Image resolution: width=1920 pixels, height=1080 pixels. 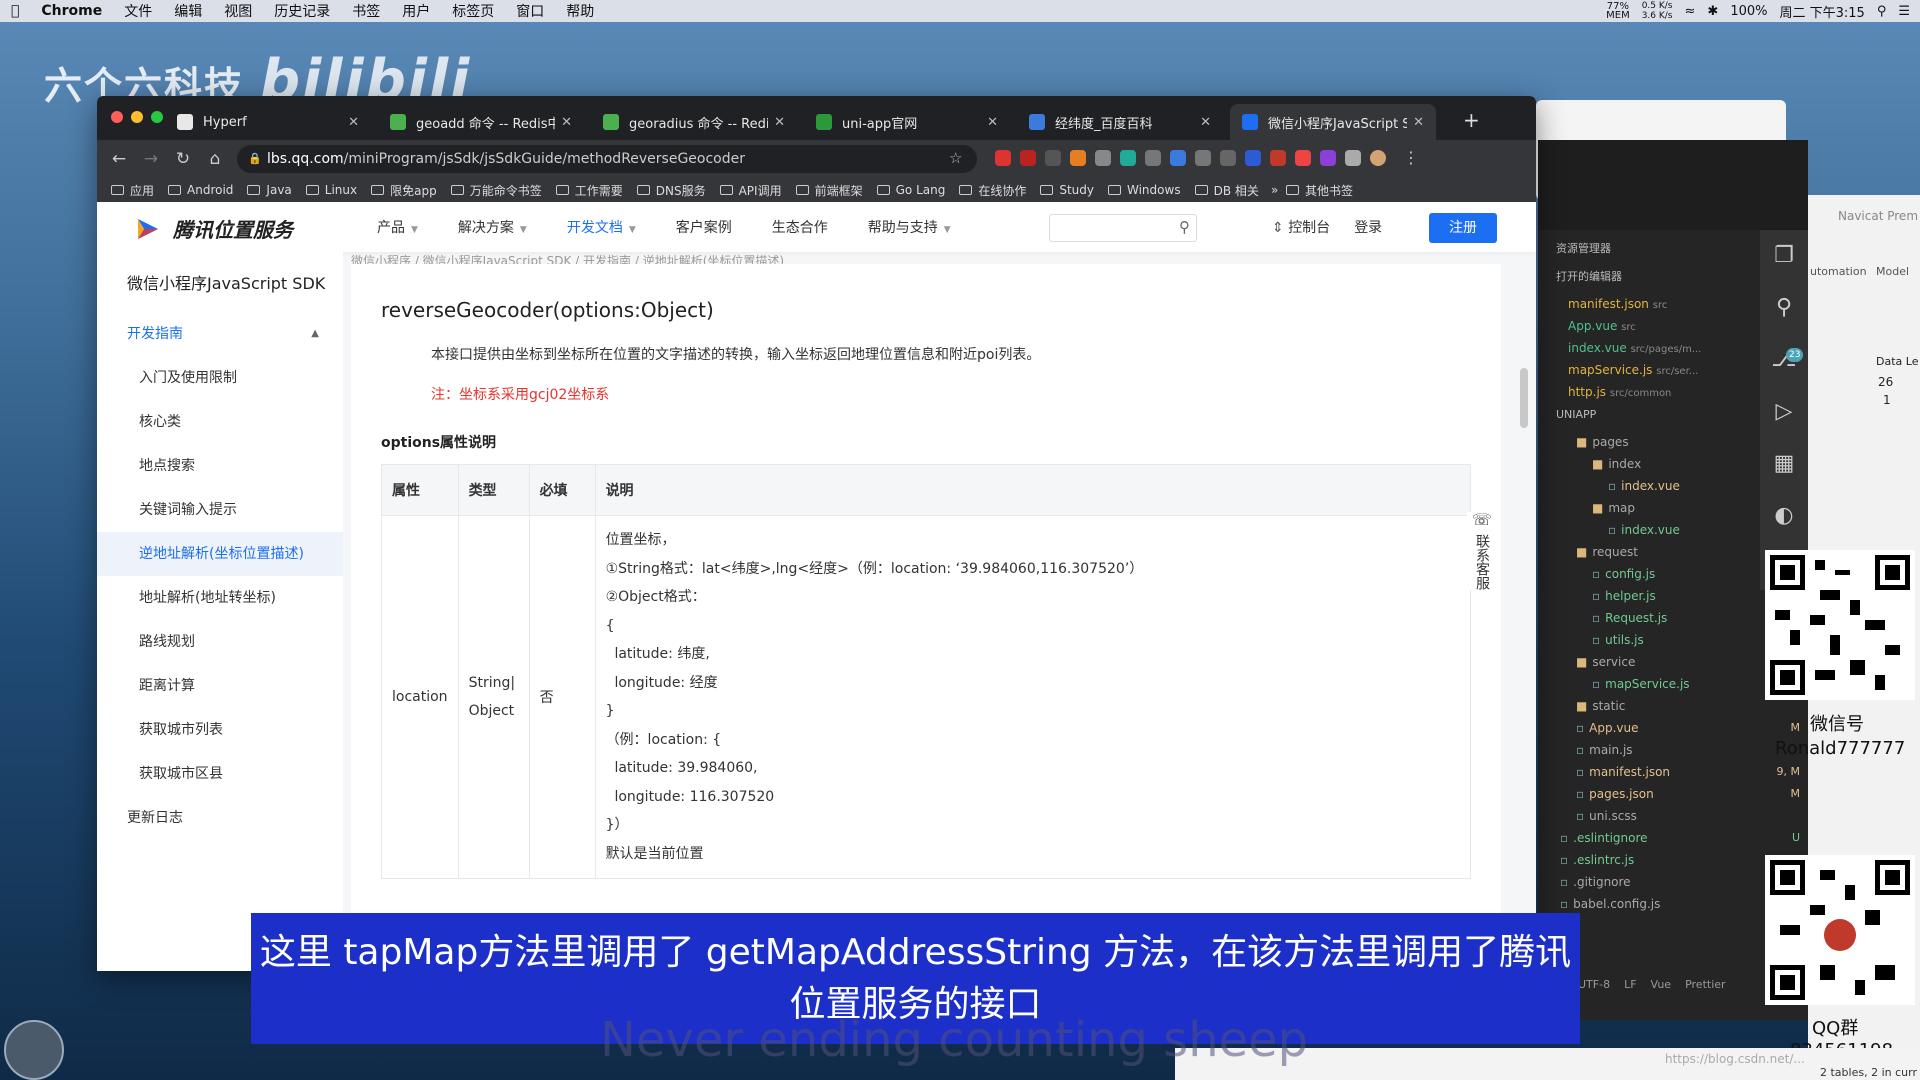 I want to click on sidebar-item: 核心类, so click(x=220, y=422).